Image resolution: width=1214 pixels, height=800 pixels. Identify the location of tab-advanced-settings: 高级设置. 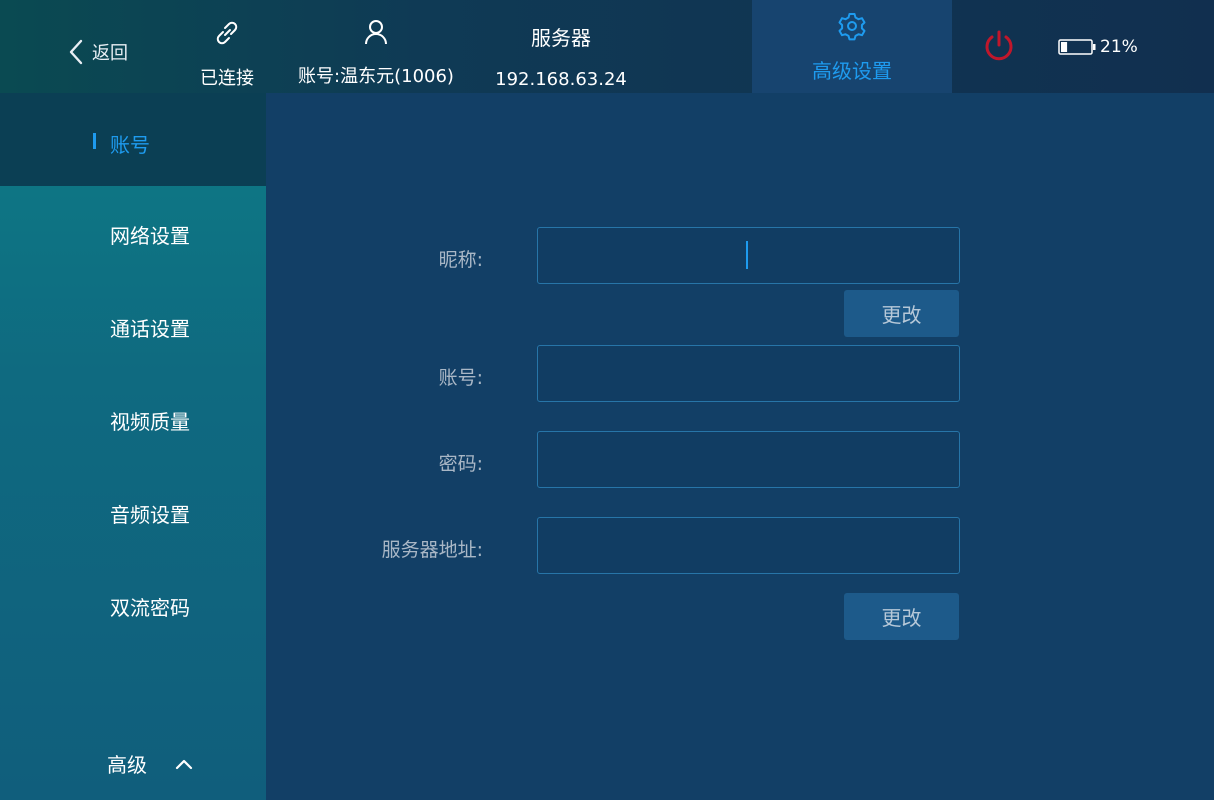
(852, 46).